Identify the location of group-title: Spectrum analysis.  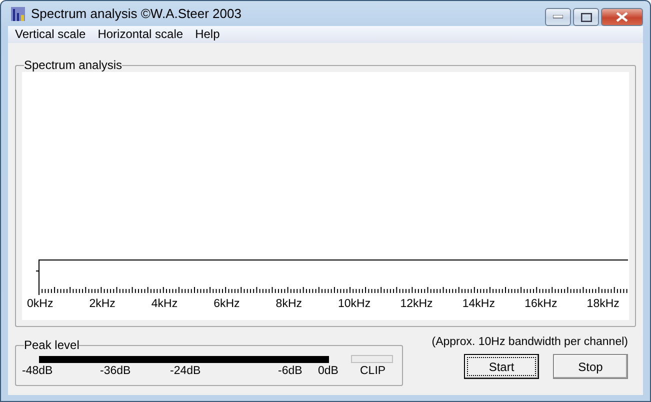
(73, 65).